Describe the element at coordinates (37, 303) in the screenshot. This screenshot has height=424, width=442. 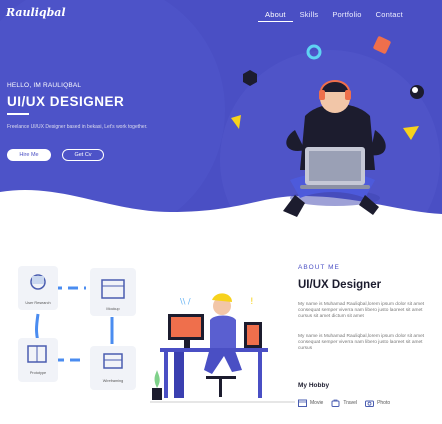
I see `process-label-user-research: User Research` at that location.